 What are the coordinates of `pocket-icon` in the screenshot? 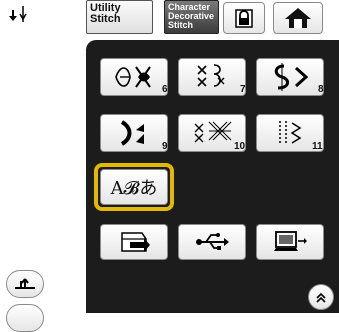 It's located at (135, 242).